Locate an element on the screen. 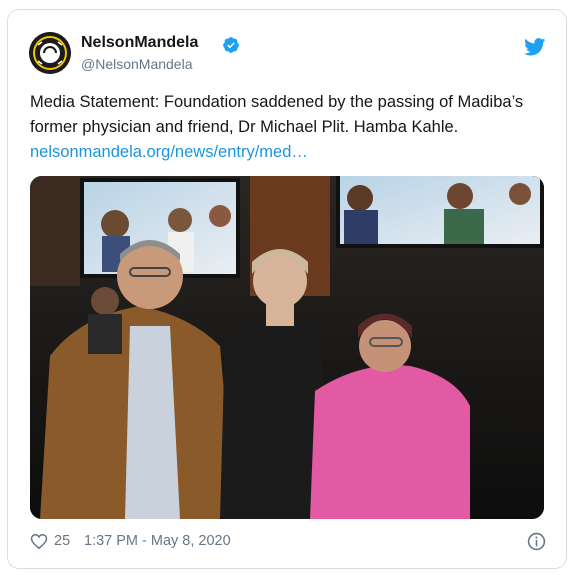 The width and height of the screenshot is (574, 575). verified-badge-icon is located at coordinates (231, 45).